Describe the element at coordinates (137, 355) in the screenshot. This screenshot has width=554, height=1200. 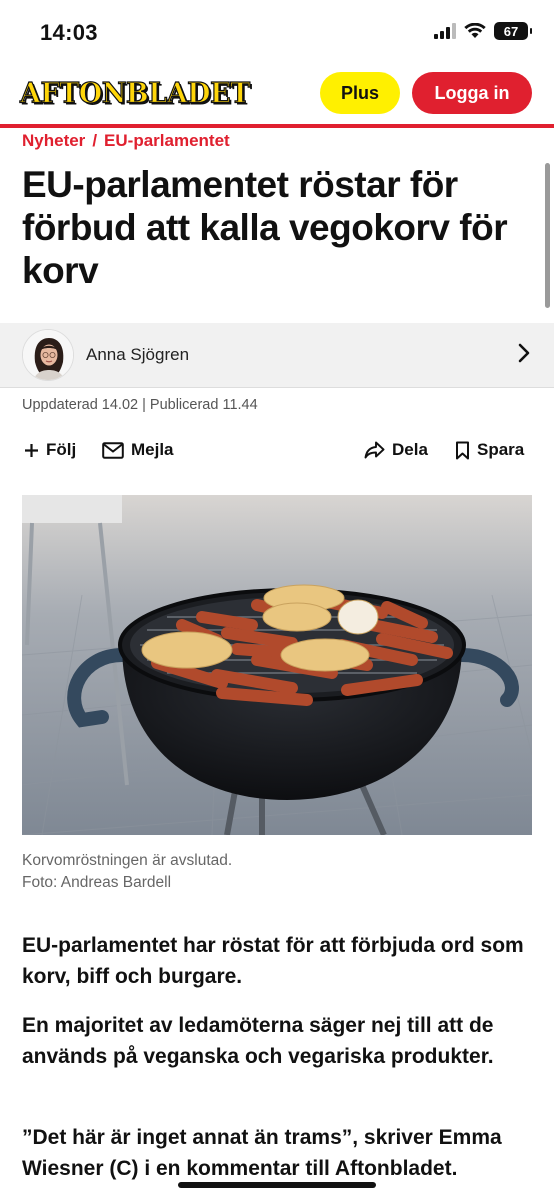
I see `author-name: Anna Sjögren` at that location.